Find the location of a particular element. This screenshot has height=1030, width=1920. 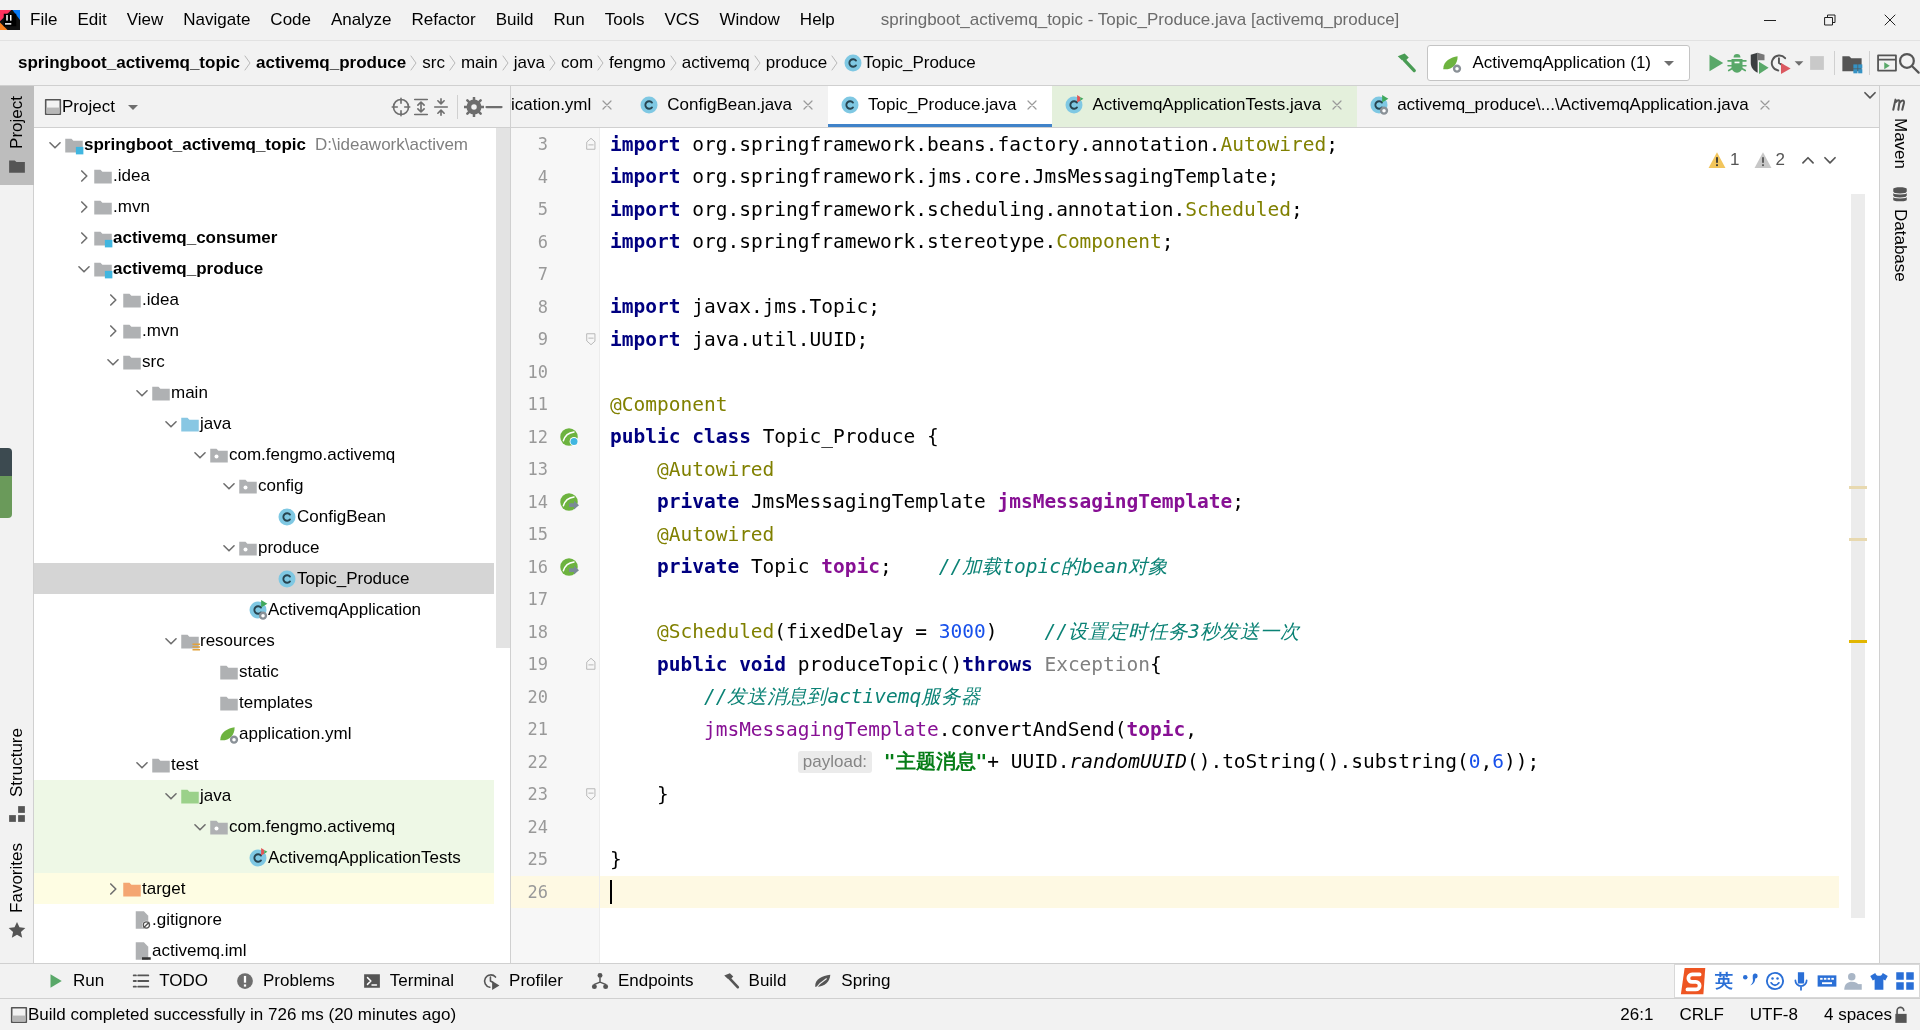

scrollbar-track is located at coordinates (1858, 556).